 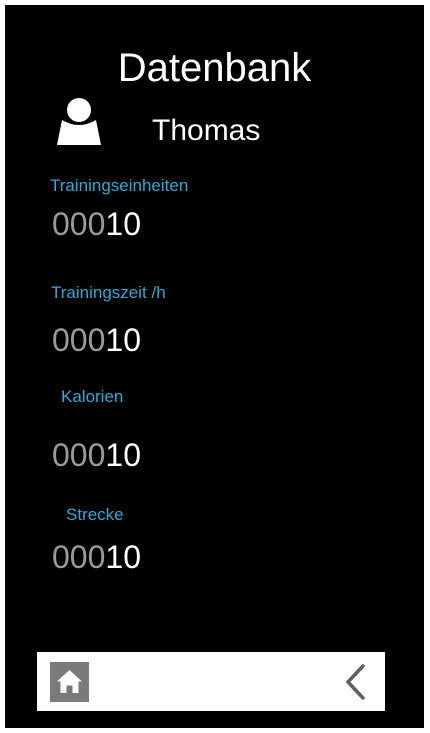 I want to click on stat-label-kalorien: Kalorien, so click(x=92, y=396).